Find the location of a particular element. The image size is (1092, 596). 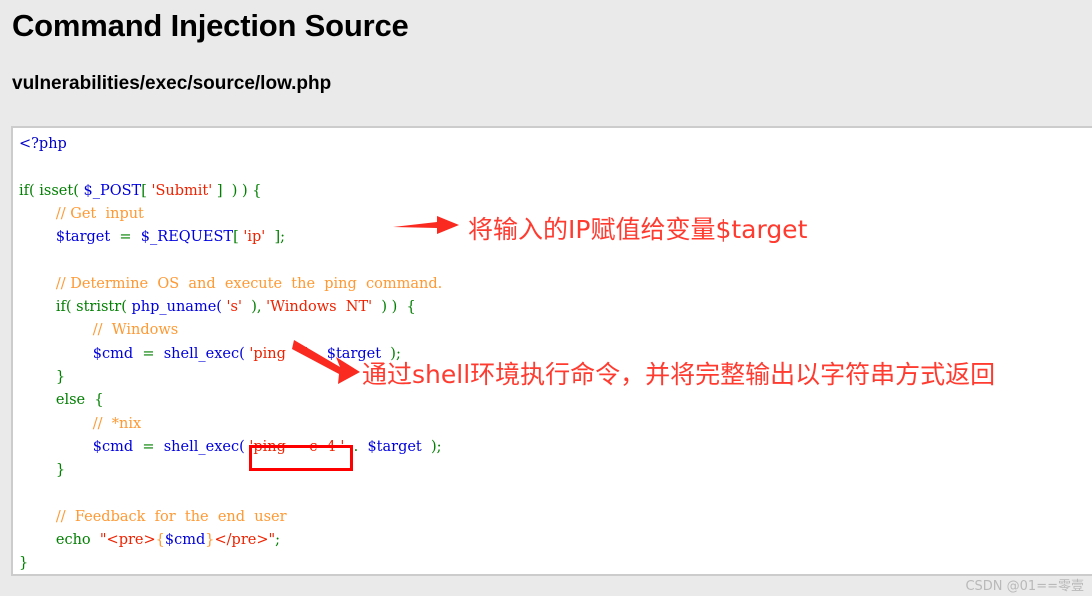

code-token-paren-5: ); is located at coordinates (436, 446).